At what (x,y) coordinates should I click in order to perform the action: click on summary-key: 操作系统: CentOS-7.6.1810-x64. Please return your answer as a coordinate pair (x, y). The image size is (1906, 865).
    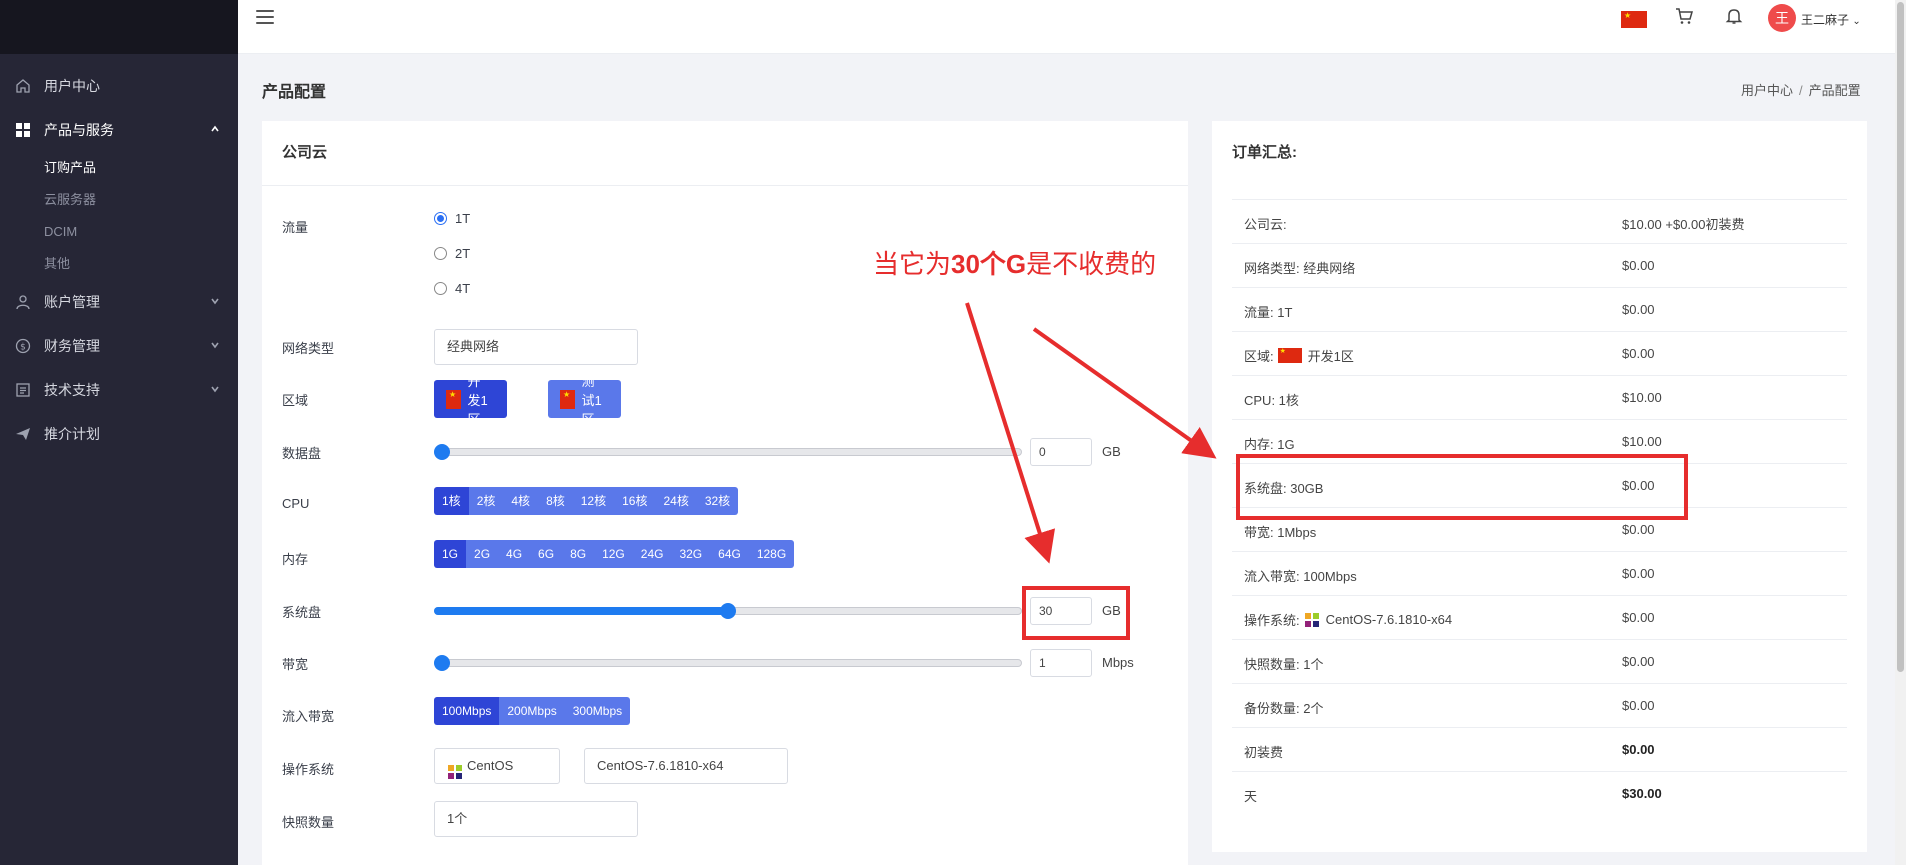
    Looking at the image, I should click on (1348, 619).